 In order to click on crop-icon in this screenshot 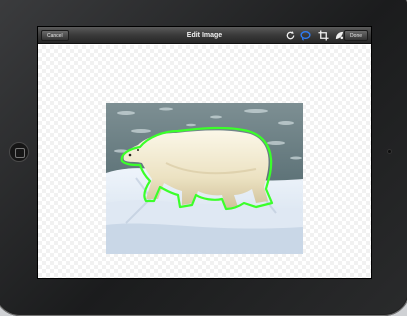, I will do `click(323, 35)`.